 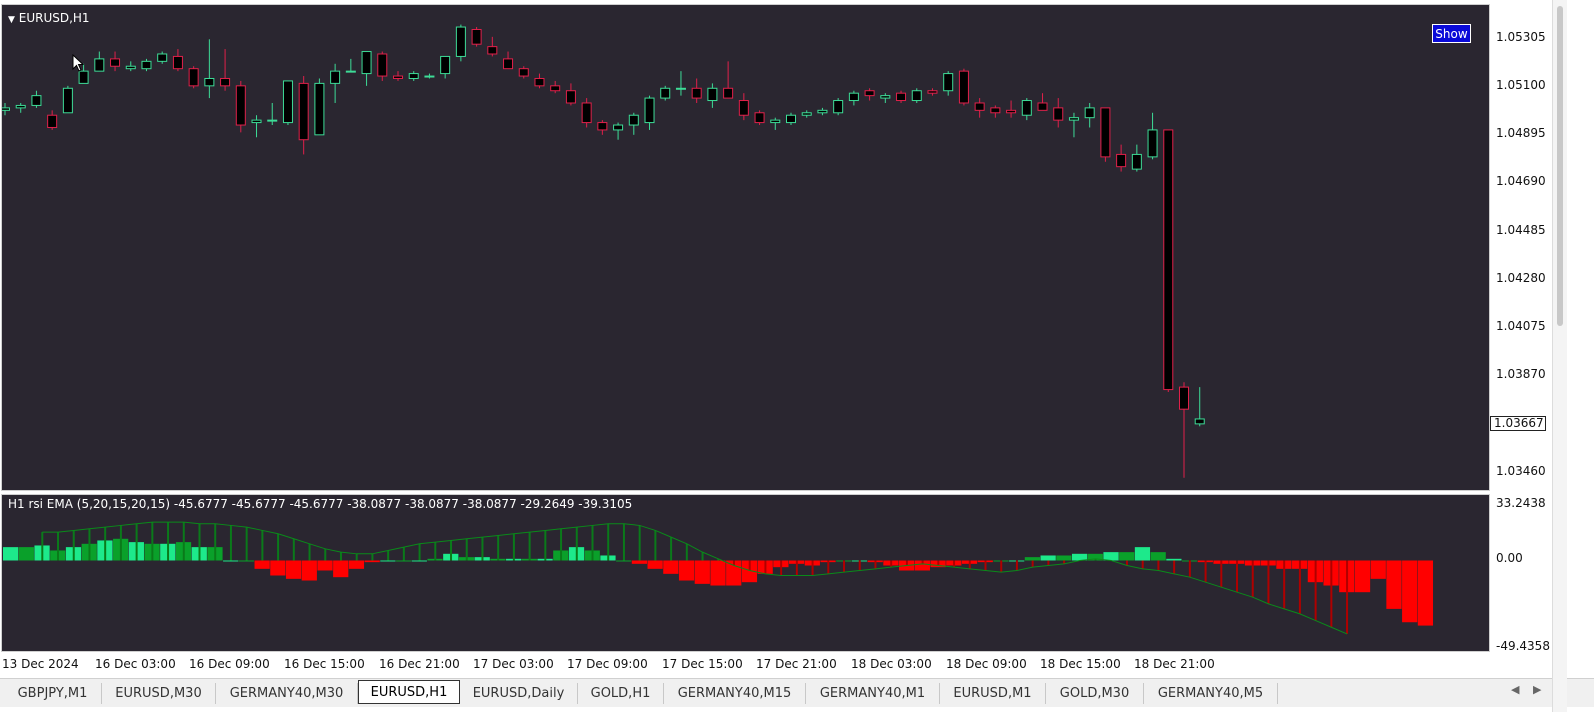 What do you see at coordinates (1521, 133) in the screenshot?
I see `price-axis-label: 1.04895` at bounding box center [1521, 133].